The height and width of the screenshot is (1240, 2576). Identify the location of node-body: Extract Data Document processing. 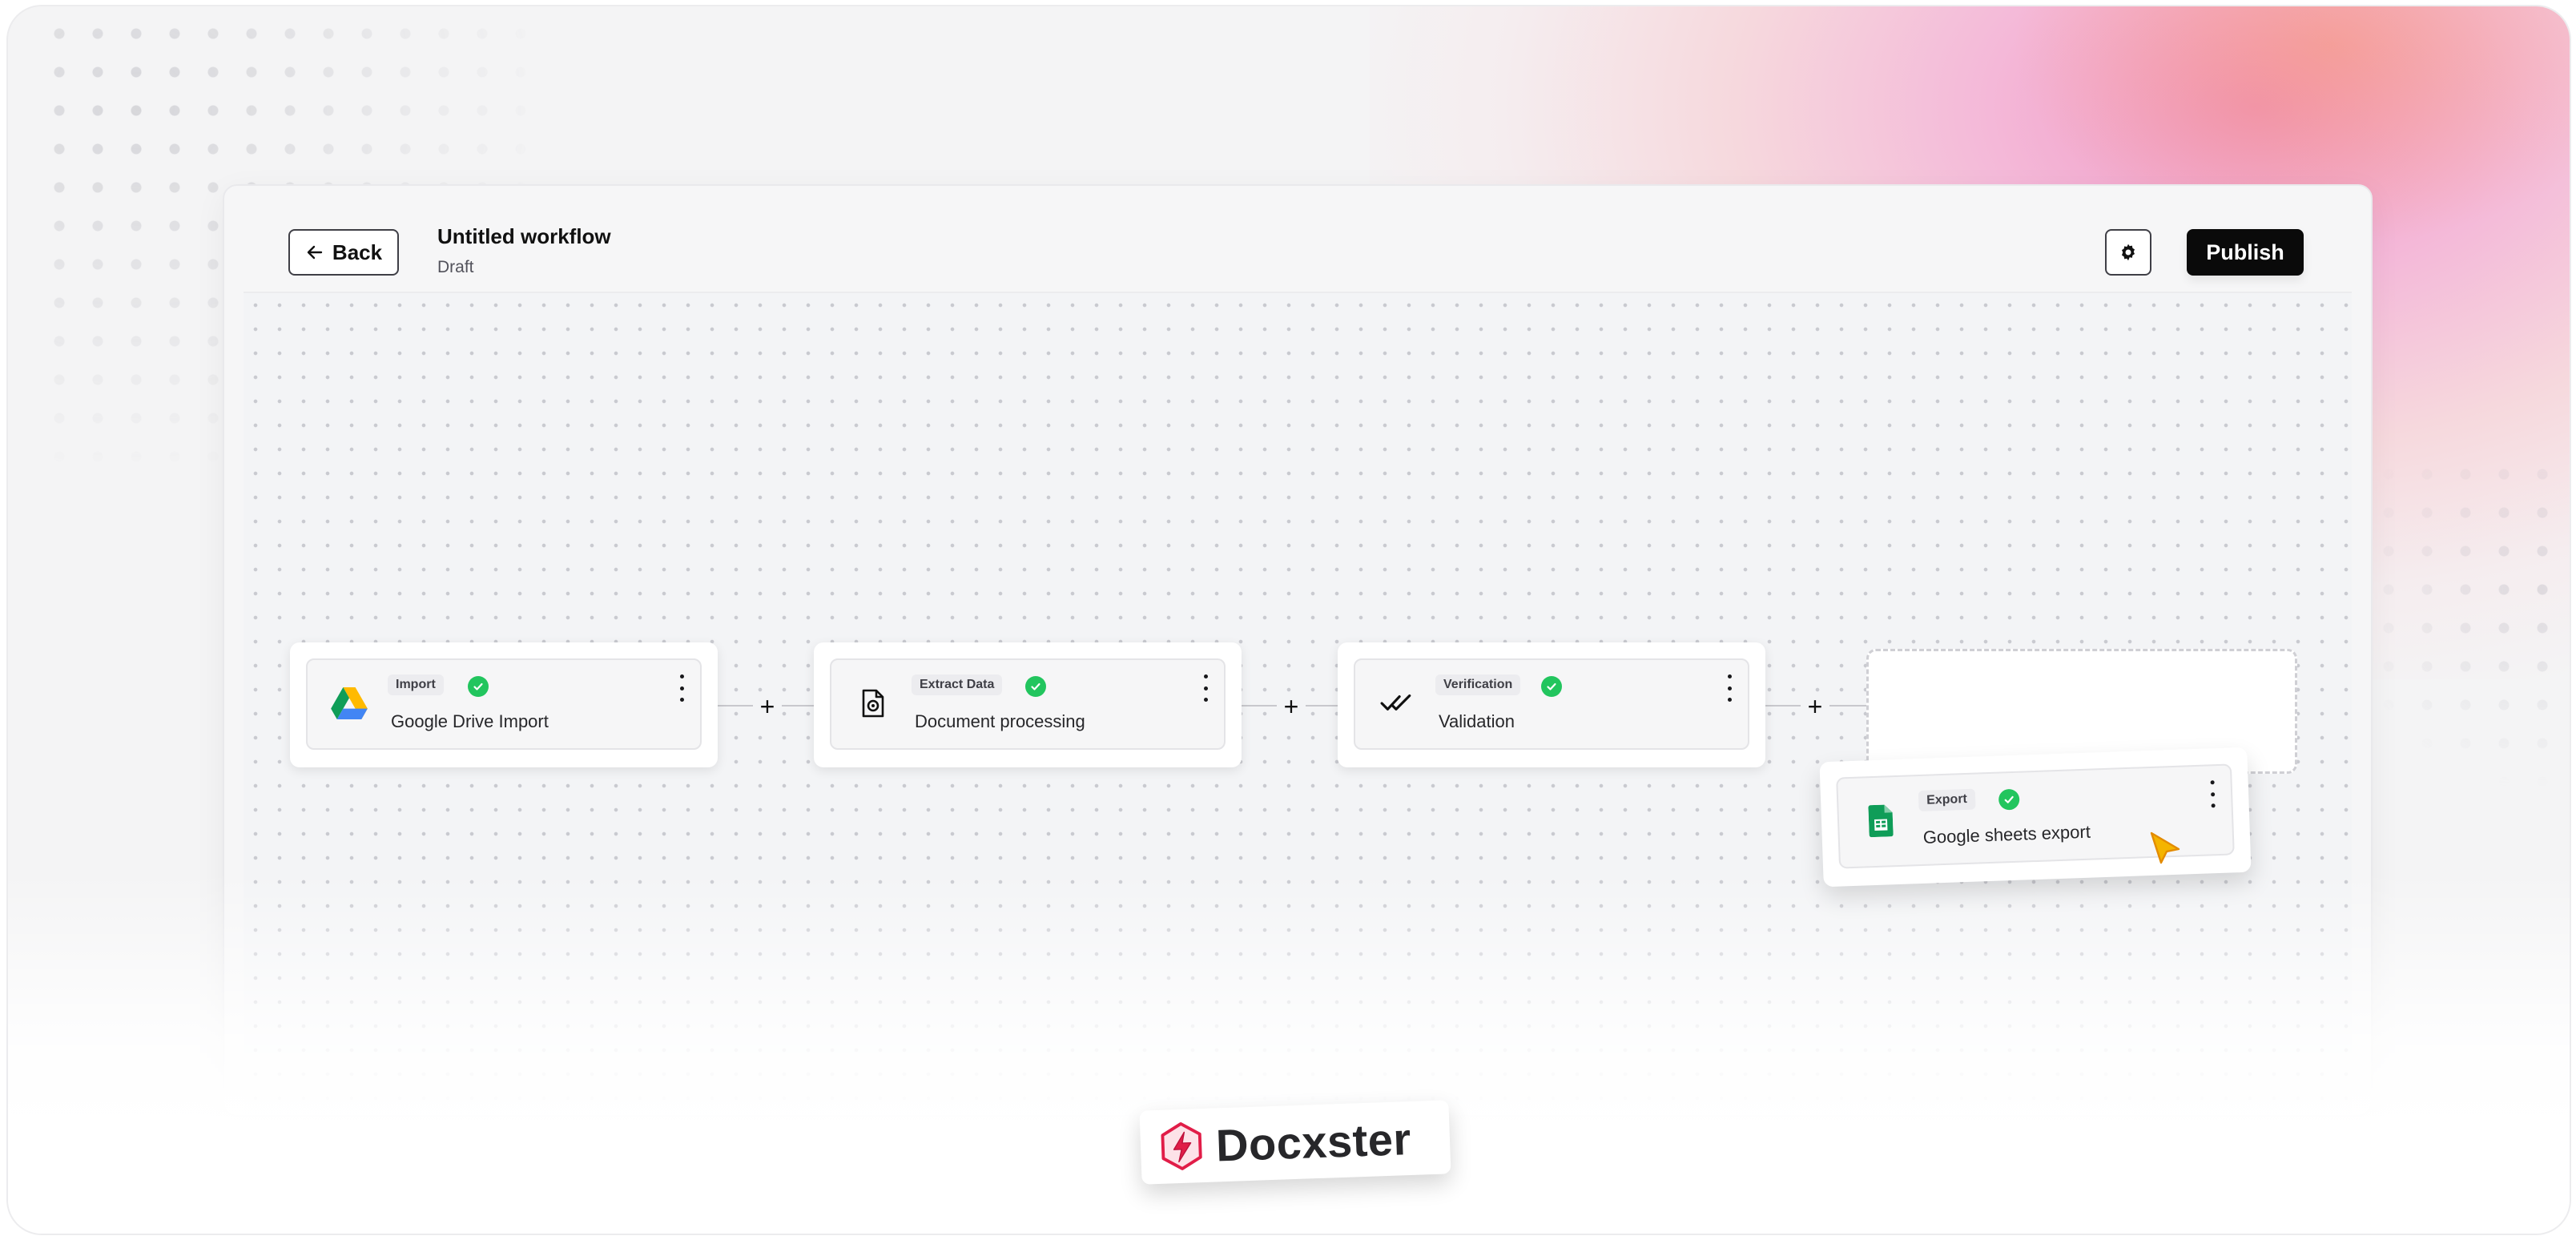
(1028, 704).